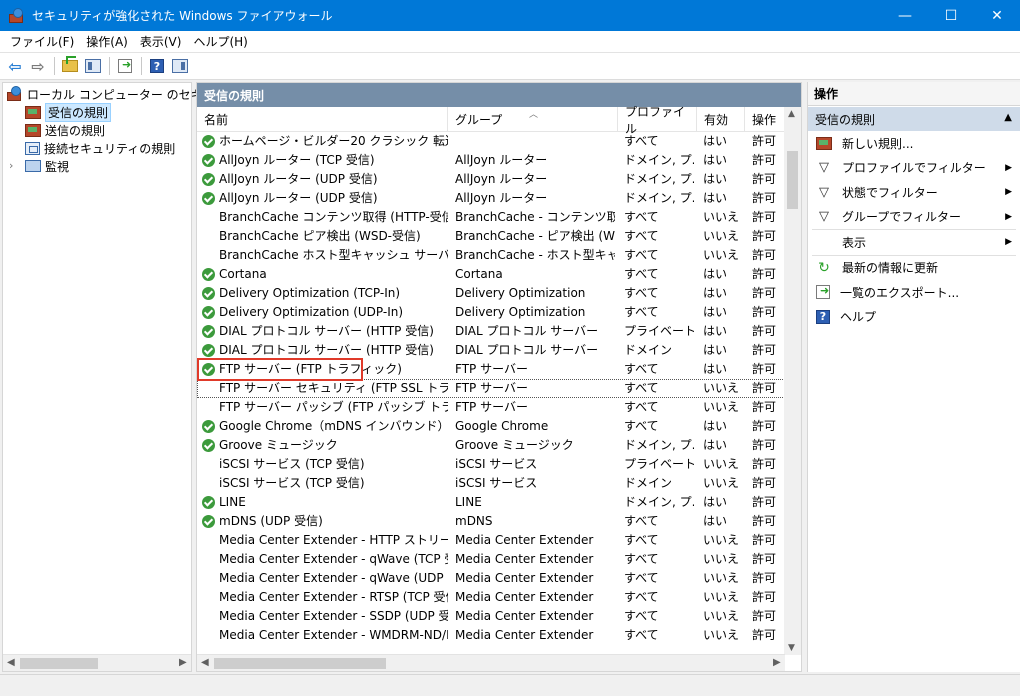 The width and height of the screenshot is (1020, 696). Describe the element at coordinates (125, 66) in the screenshot. I see `export-list-icon` at that location.